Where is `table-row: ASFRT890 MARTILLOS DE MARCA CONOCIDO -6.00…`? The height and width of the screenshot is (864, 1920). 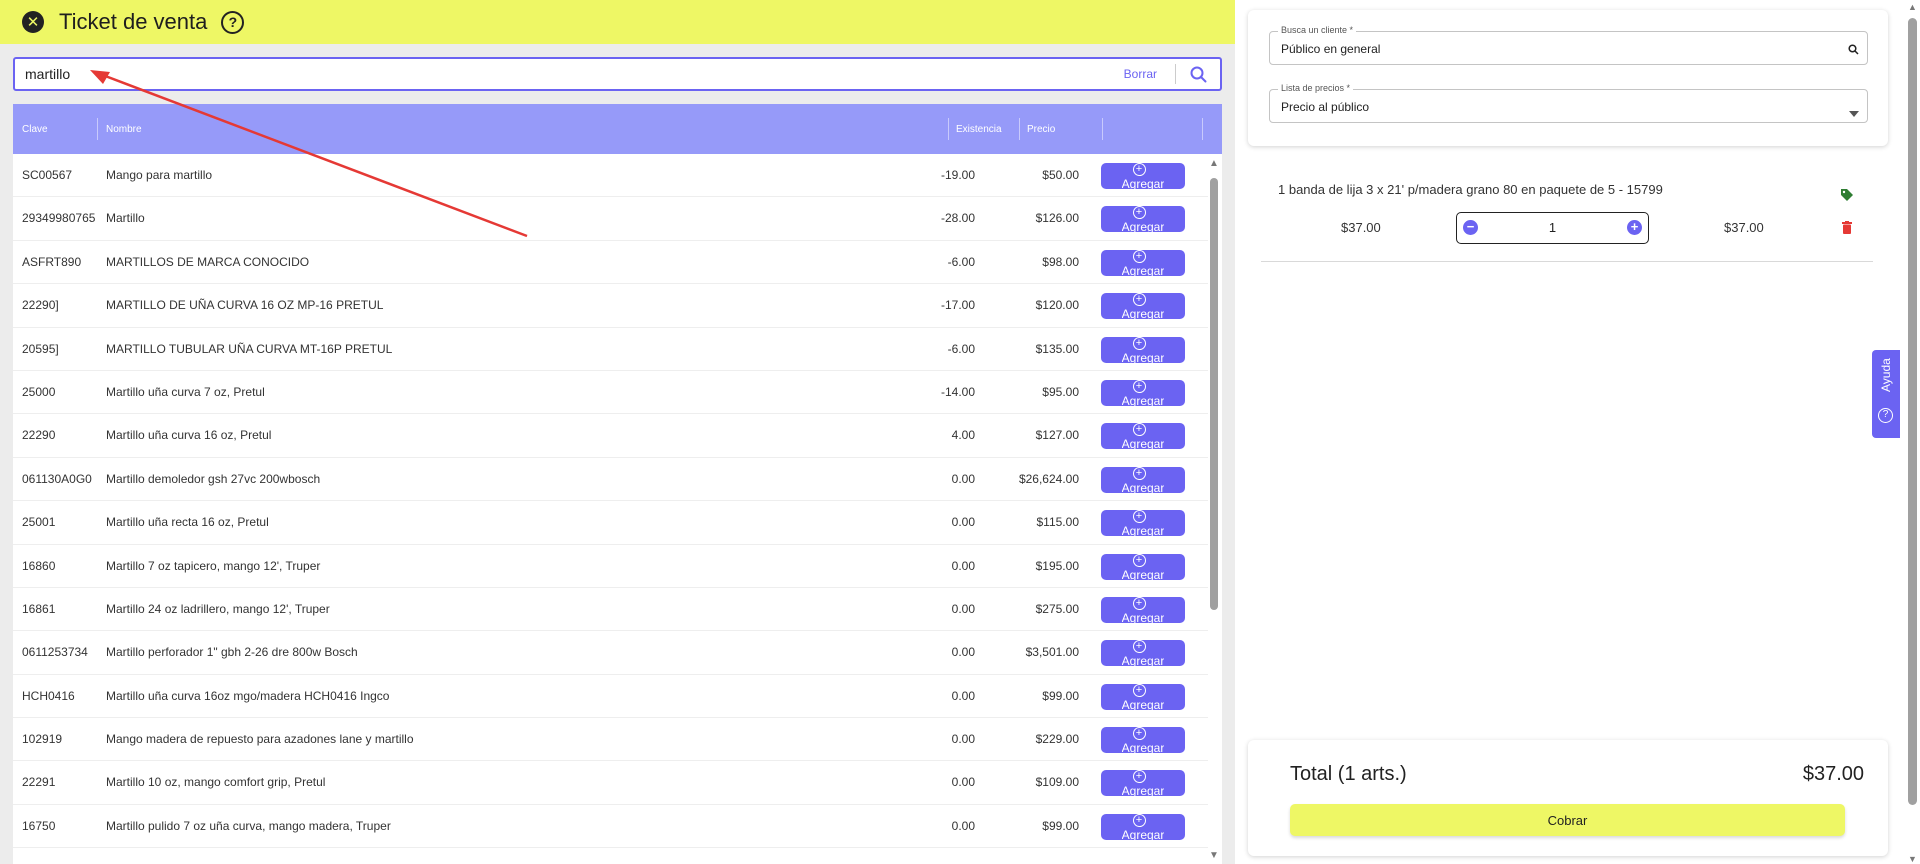
table-row: ASFRT890 MARTILLOS DE MARCA CONOCIDO -6.00… is located at coordinates (610, 263).